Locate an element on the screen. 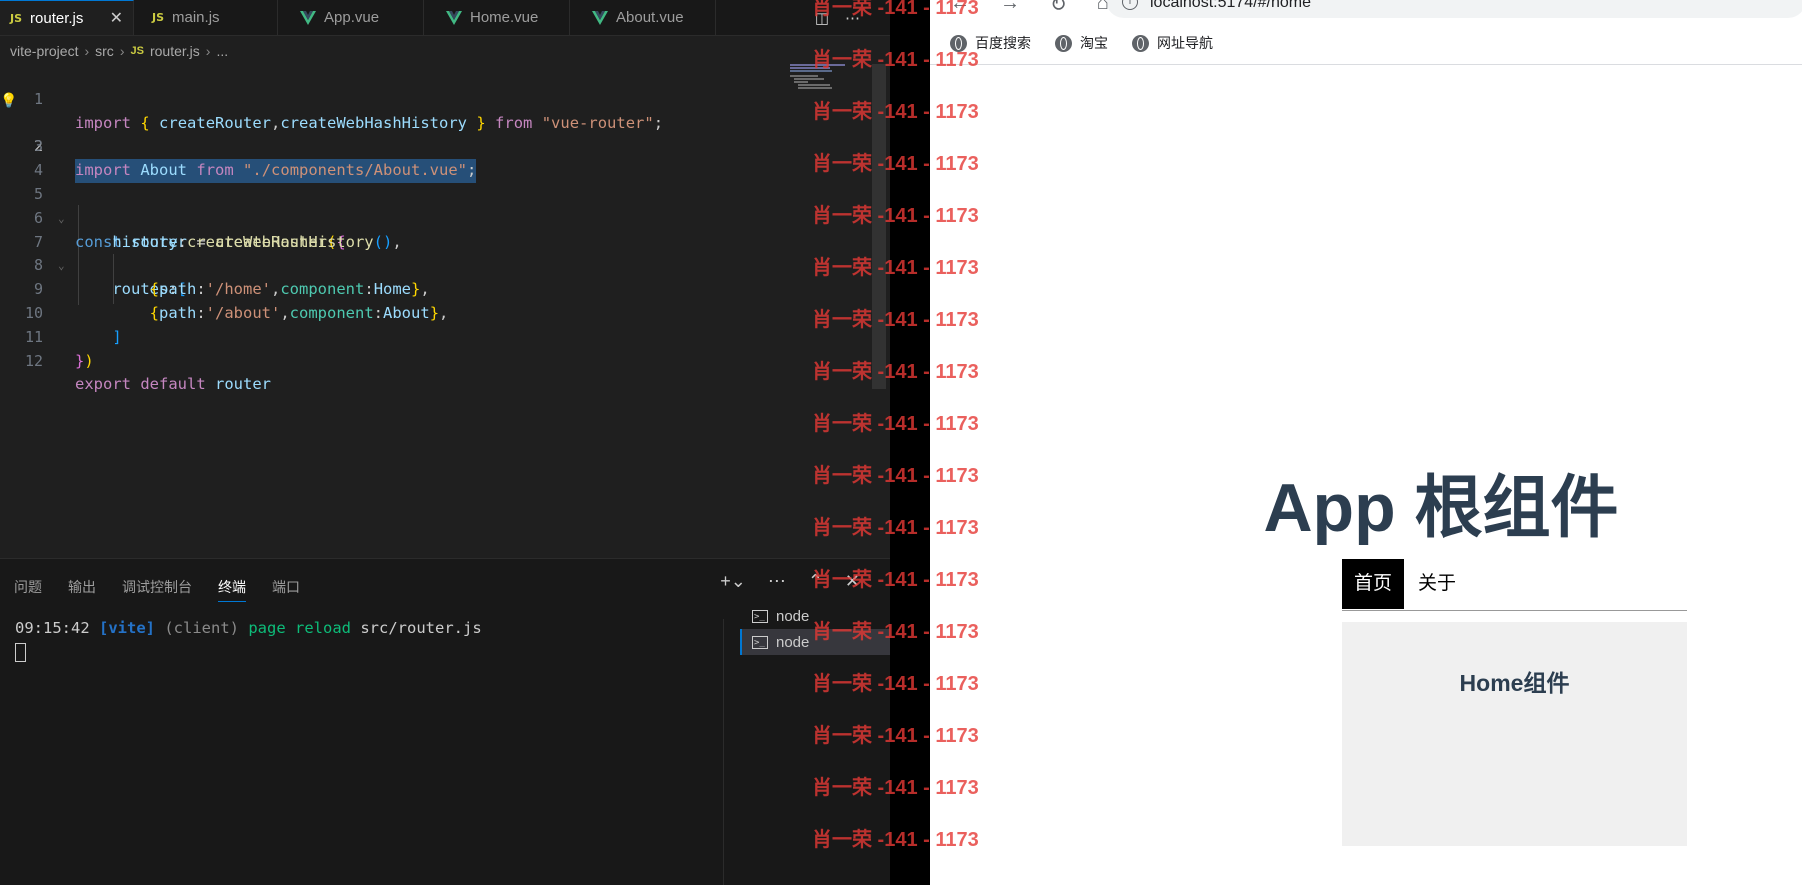  tab-problems: 问题 is located at coordinates (28, 589).